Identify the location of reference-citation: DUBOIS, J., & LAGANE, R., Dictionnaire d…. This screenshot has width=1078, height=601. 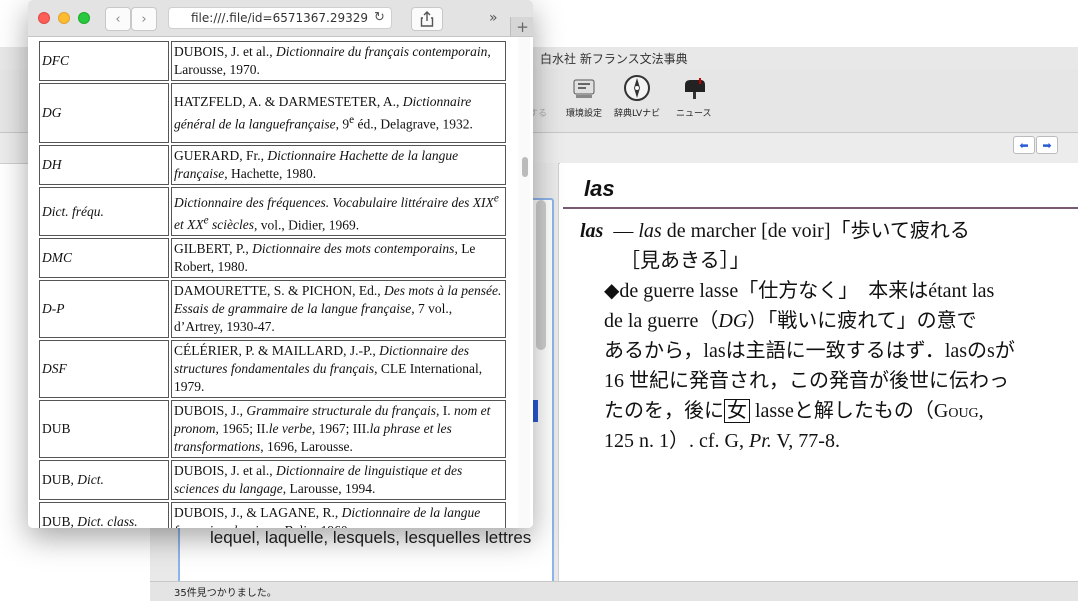
(338, 515).